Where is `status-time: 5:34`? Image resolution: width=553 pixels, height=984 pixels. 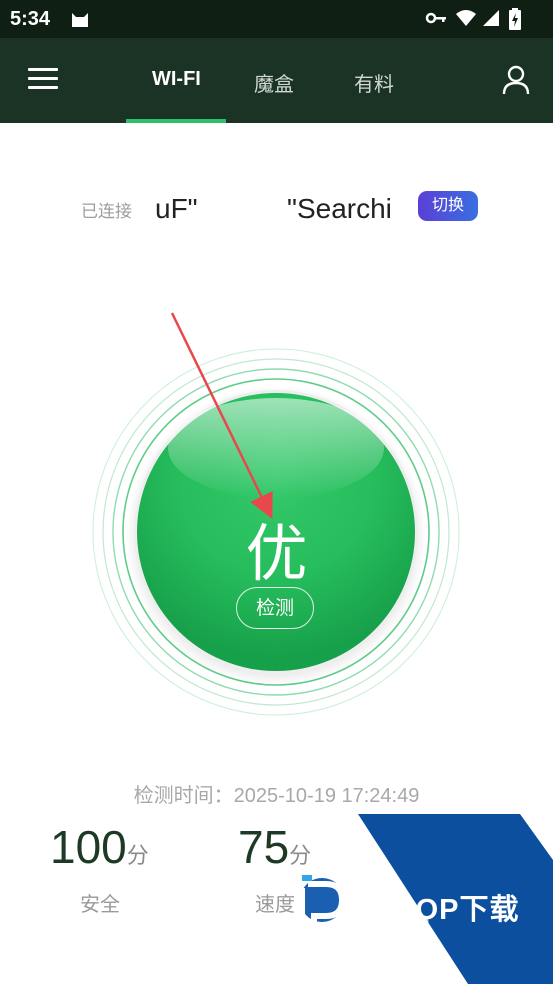 status-time: 5:34 is located at coordinates (30, 19).